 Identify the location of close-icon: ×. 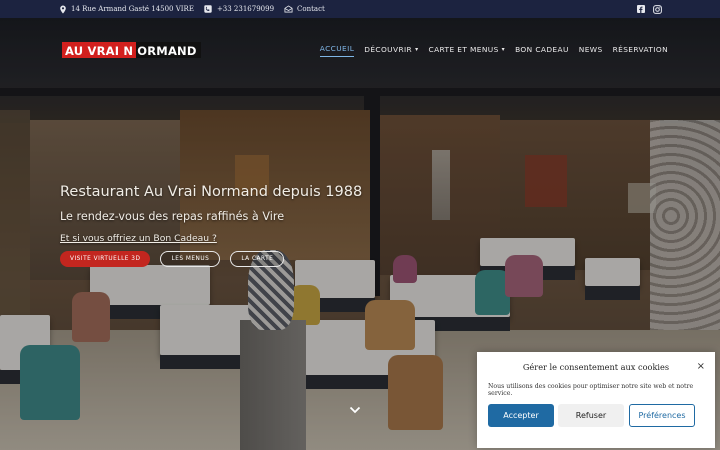
(701, 366).